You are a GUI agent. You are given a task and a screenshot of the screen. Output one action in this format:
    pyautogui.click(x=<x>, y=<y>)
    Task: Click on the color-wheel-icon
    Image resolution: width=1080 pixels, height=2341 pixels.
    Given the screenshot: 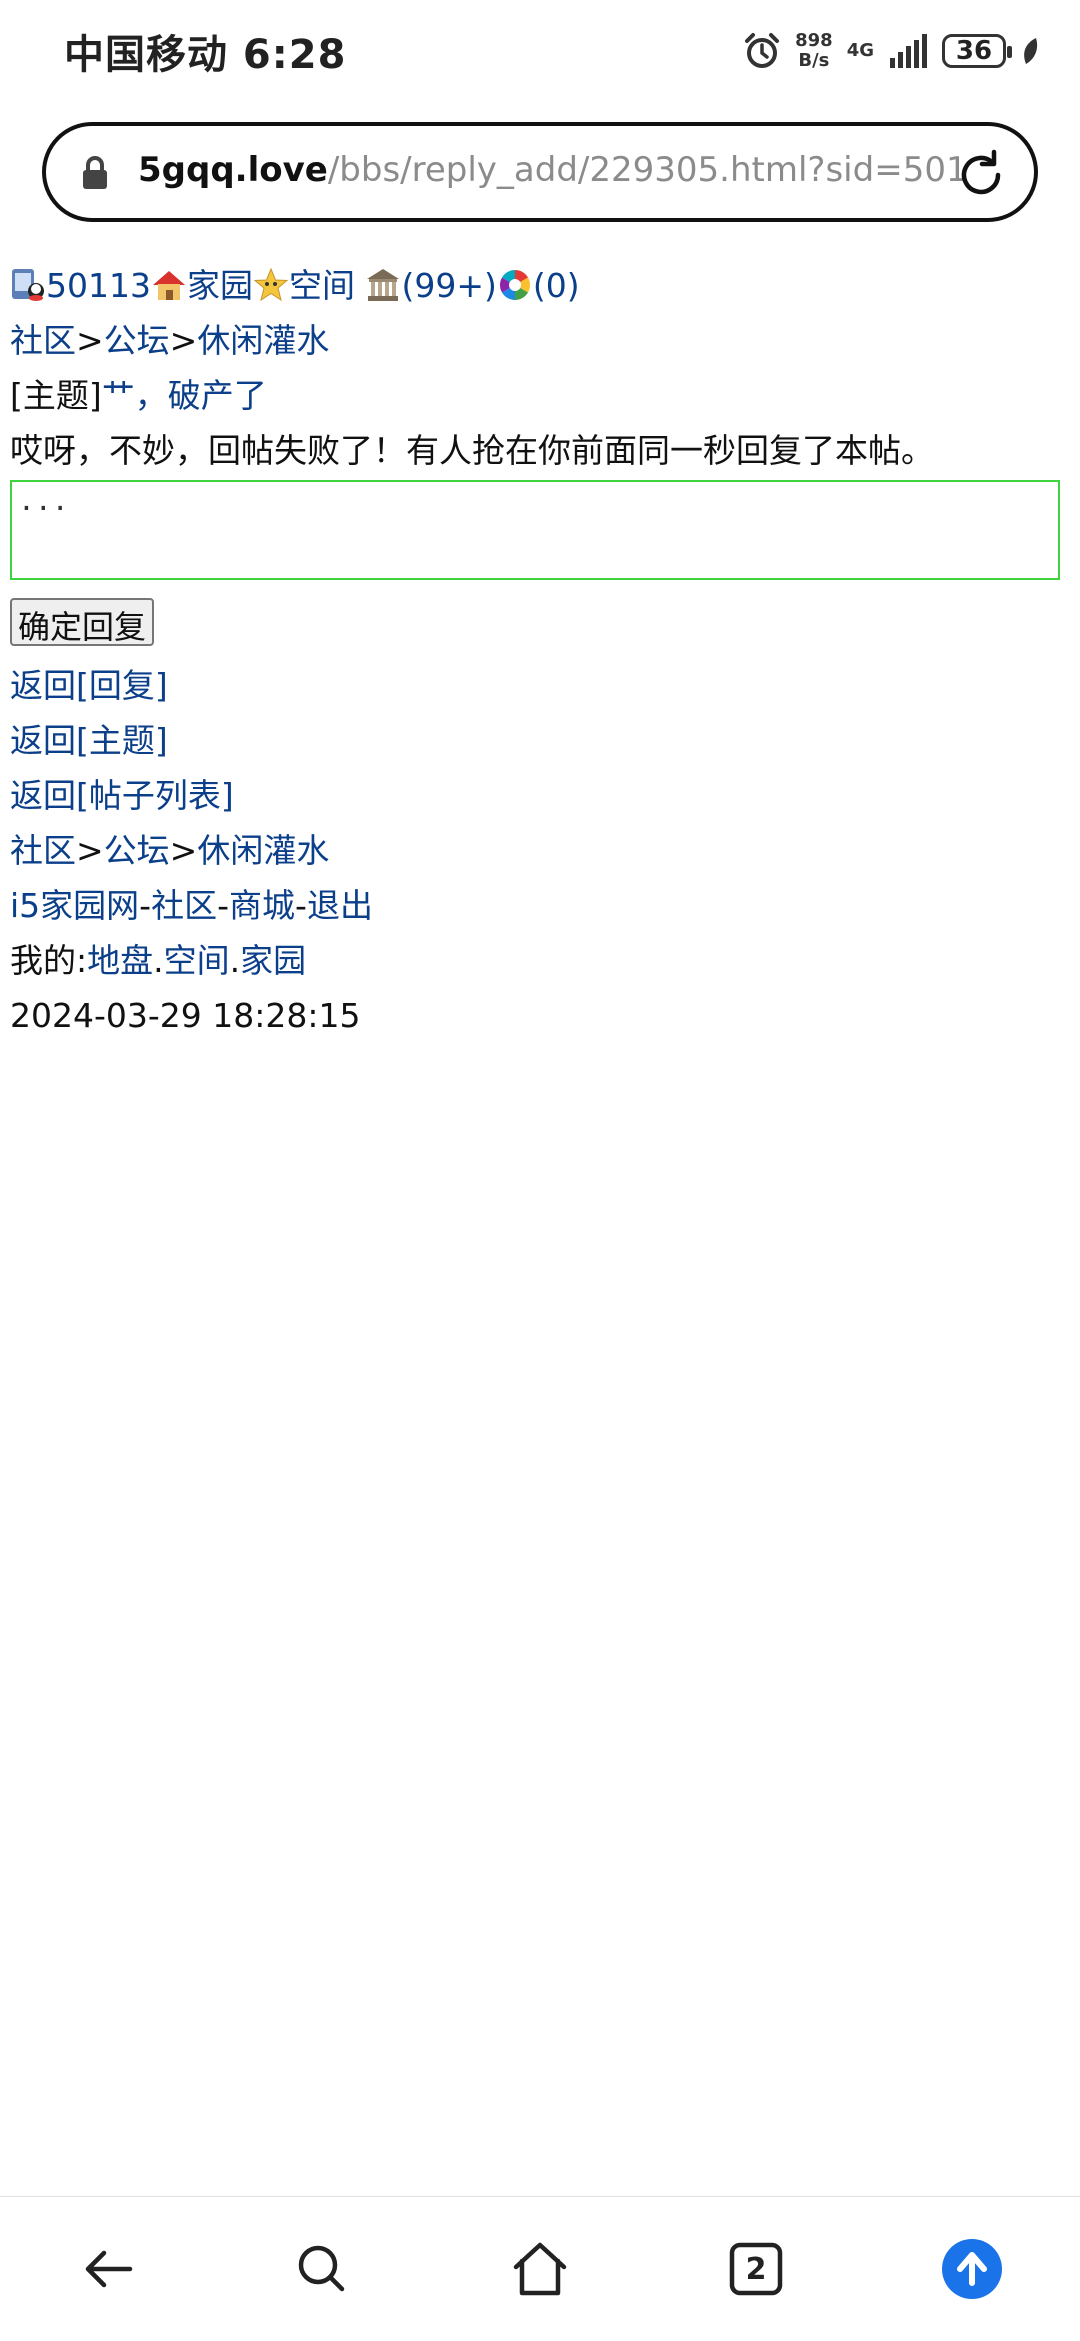 What is the action you would take?
    pyautogui.click(x=514, y=285)
    